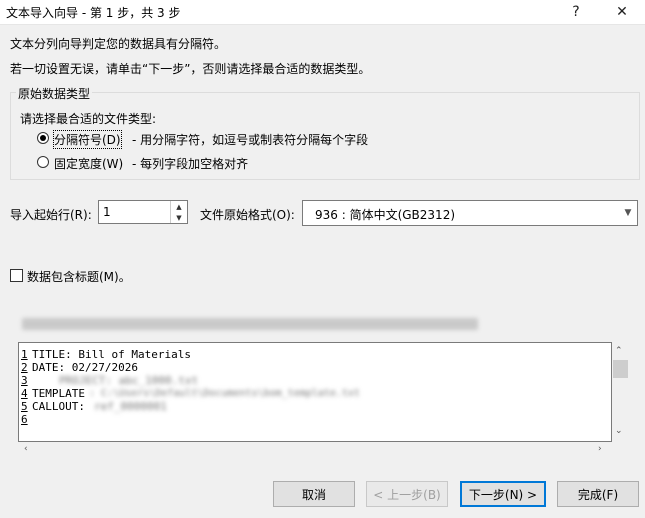 The height and width of the screenshot is (518, 645). Describe the element at coordinates (314, 367) in the screenshot. I see `preview-row: 2 DATE: 02/27/2026` at that location.